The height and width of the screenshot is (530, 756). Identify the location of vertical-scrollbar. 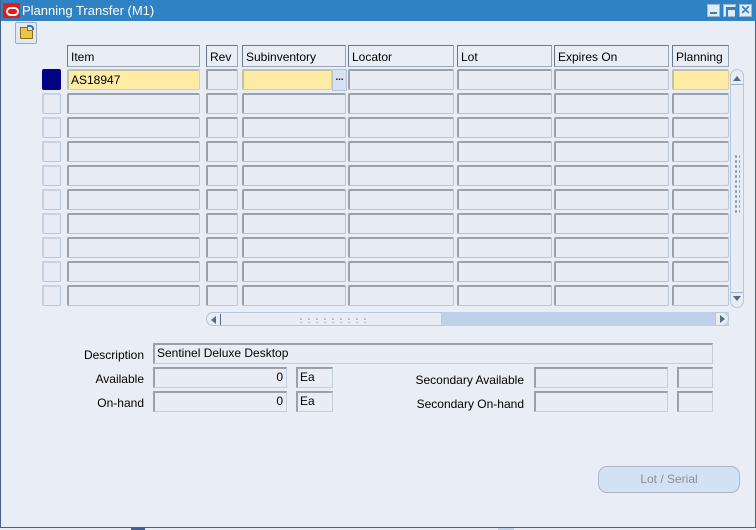
(737, 188).